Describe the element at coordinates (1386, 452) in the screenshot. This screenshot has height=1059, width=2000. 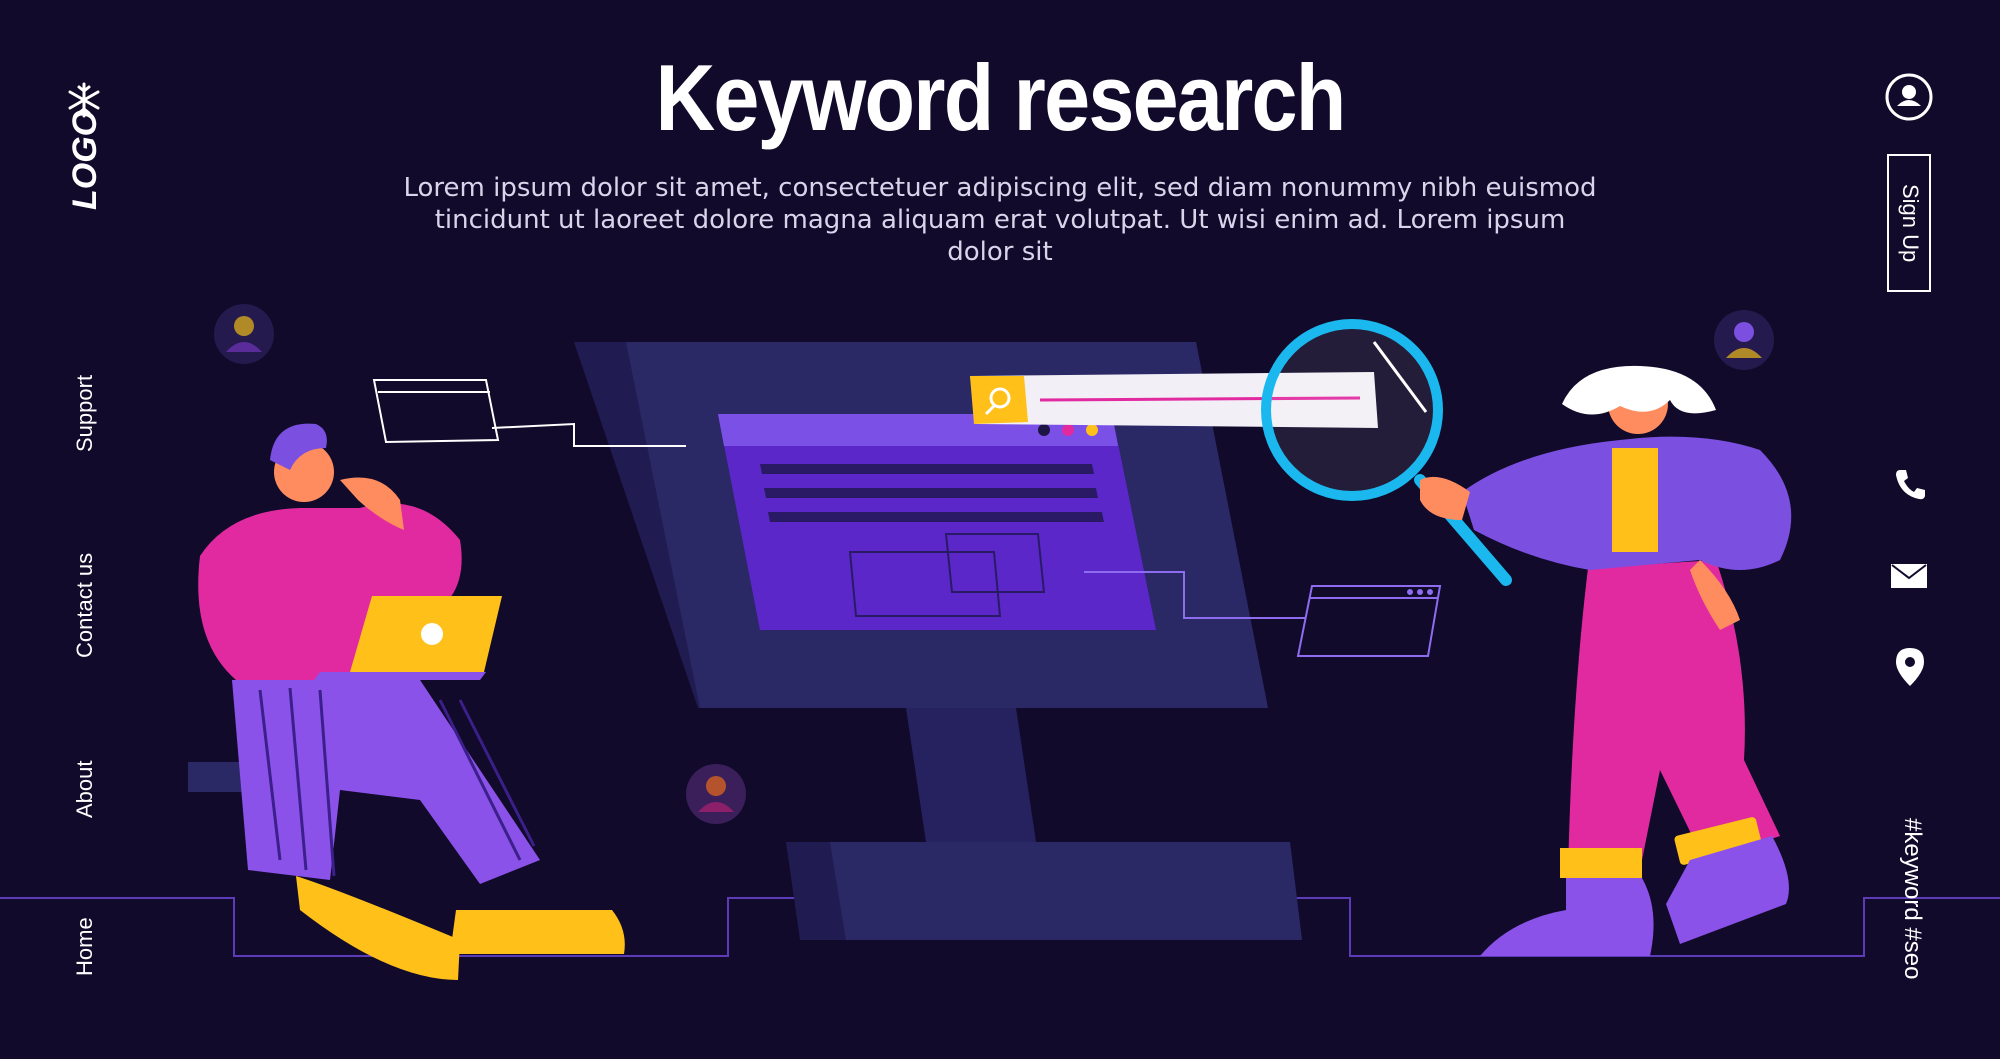
I see `magnifying-glass` at that location.